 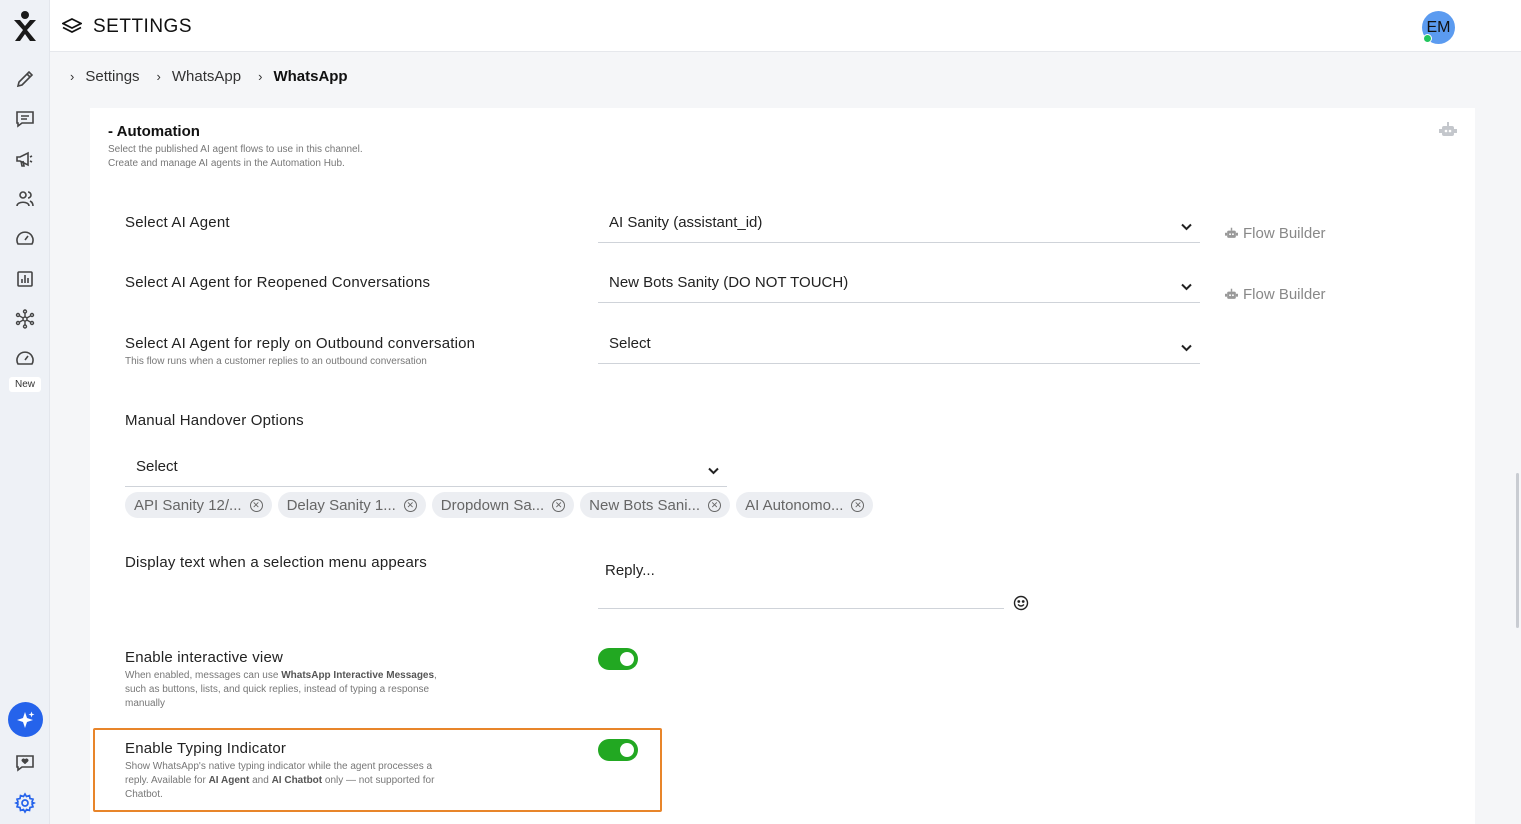 I want to click on vertical-scrollbar, so click(x=1517, y=550).